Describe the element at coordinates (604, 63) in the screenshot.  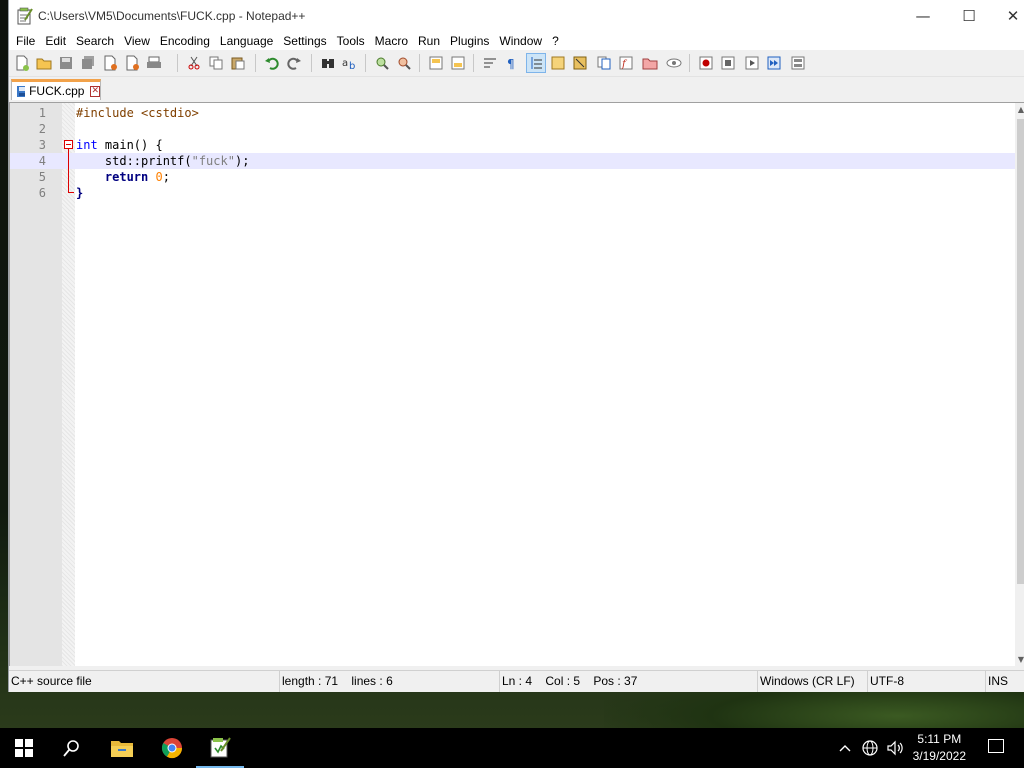
I see `doc-list-button` at that location.